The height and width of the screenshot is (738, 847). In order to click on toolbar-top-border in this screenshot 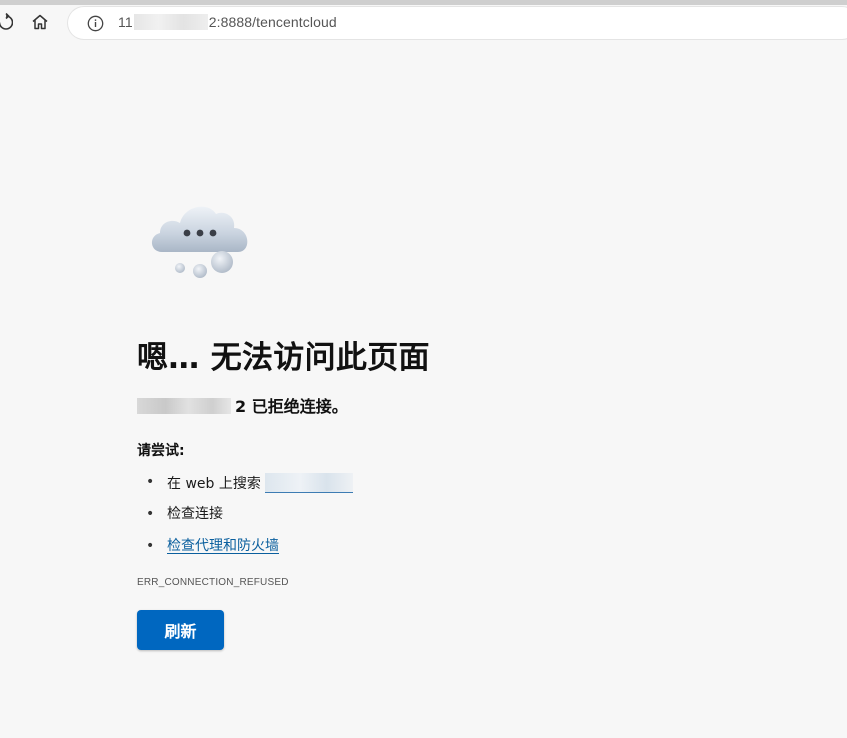, I will do `click(423, 2)`.